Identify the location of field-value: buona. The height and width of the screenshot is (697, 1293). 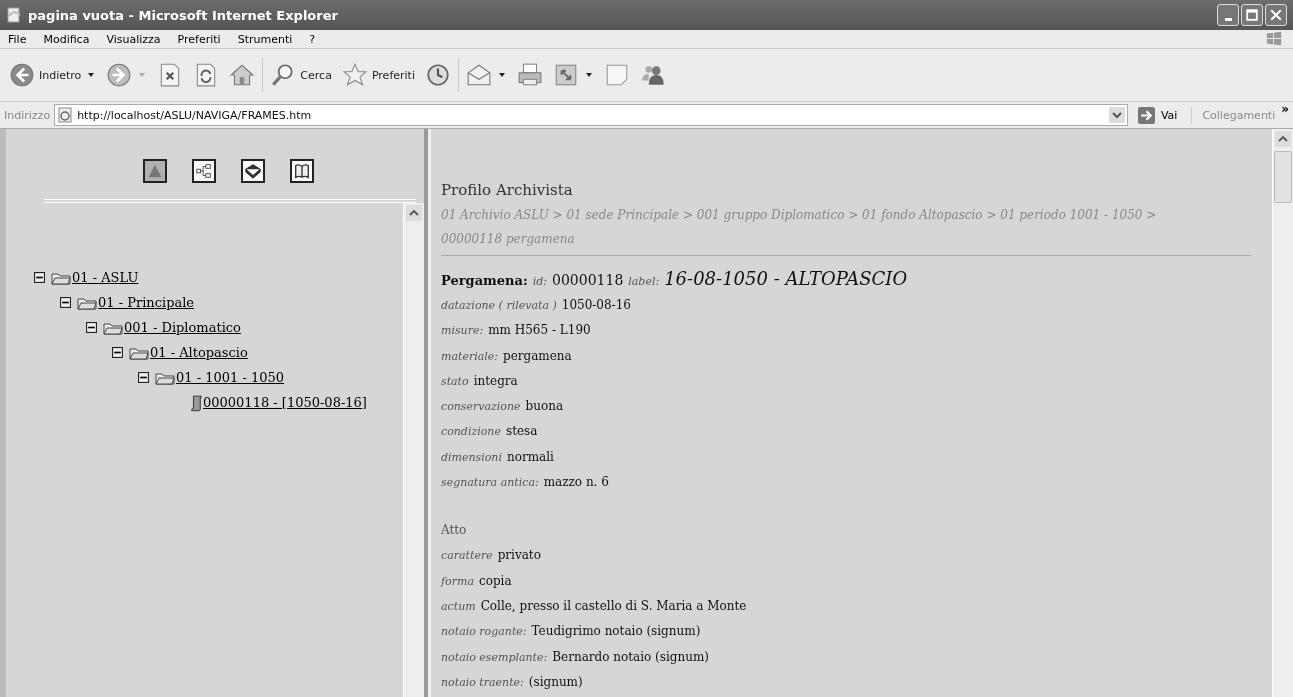
(544, 406).